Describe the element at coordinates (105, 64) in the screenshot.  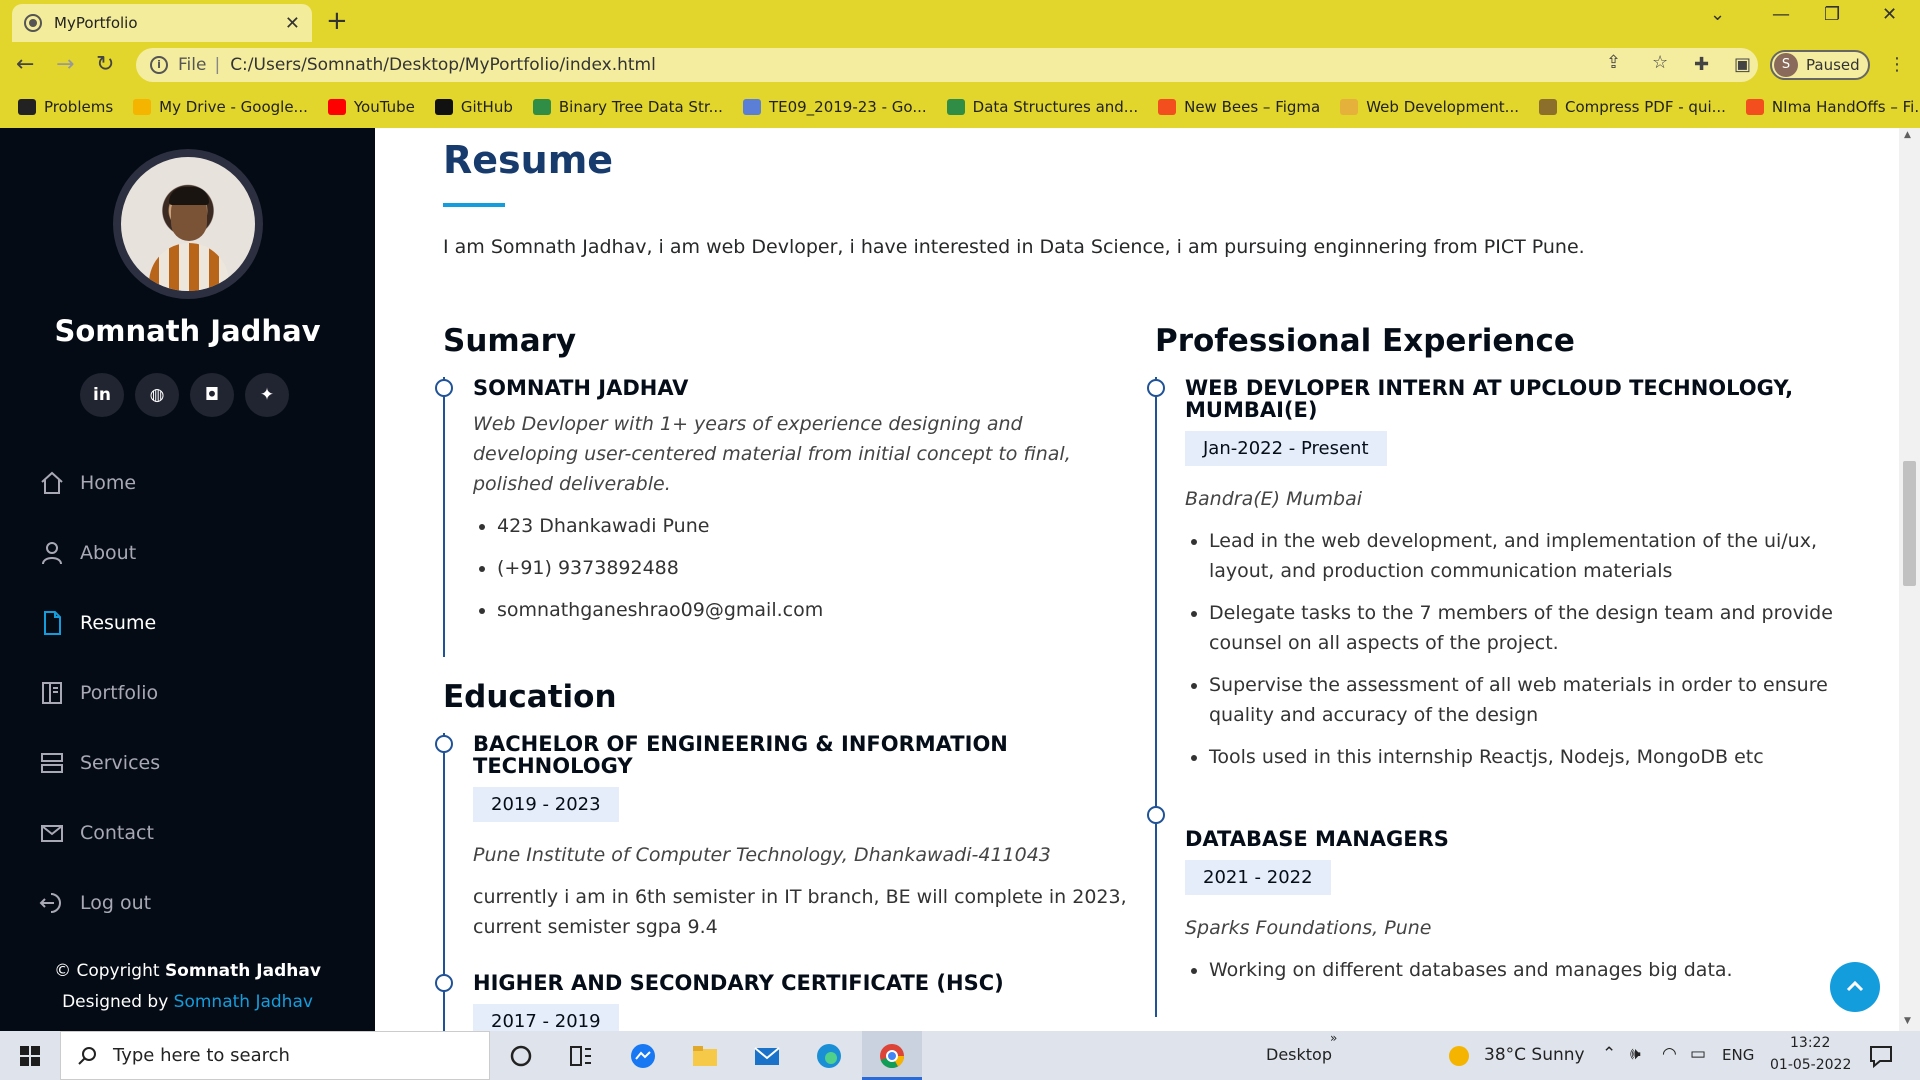
I see `reload-button: ↻` at that location.